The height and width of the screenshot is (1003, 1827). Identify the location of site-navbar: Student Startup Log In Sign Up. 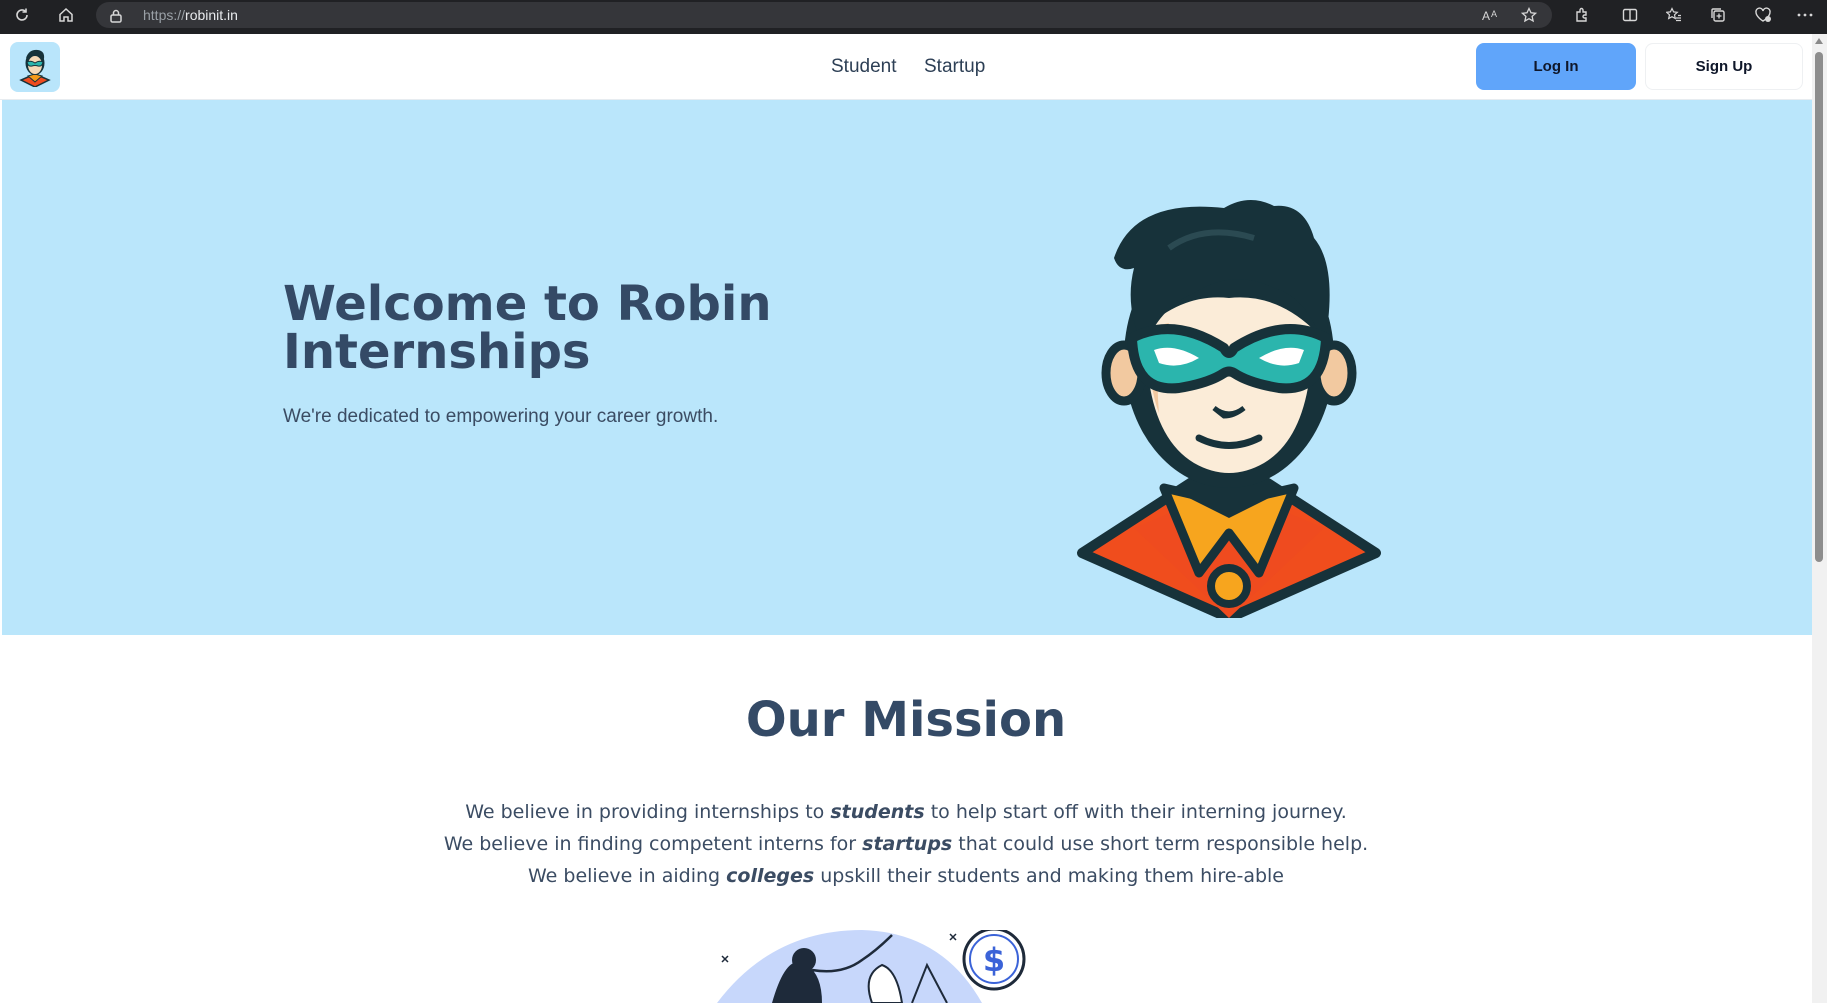
(906, 67).